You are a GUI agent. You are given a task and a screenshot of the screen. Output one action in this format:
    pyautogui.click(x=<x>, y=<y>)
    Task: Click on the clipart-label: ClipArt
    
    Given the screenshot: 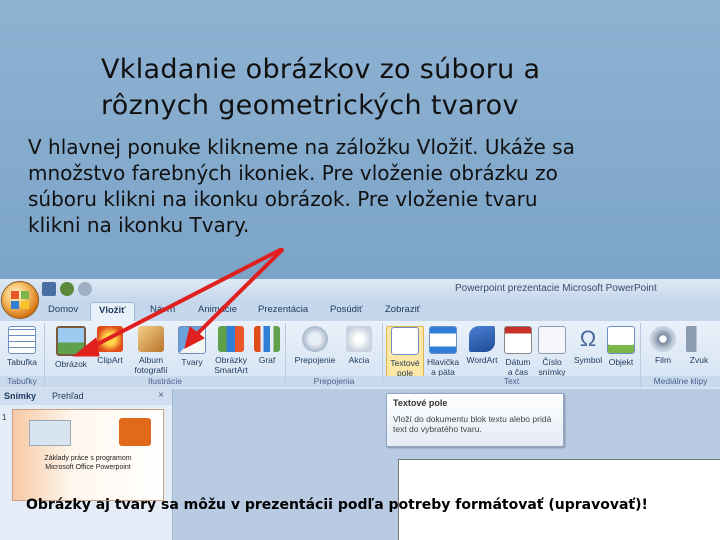 What is the action you would take?
    pyautogui.click(x=110, y=360)
    